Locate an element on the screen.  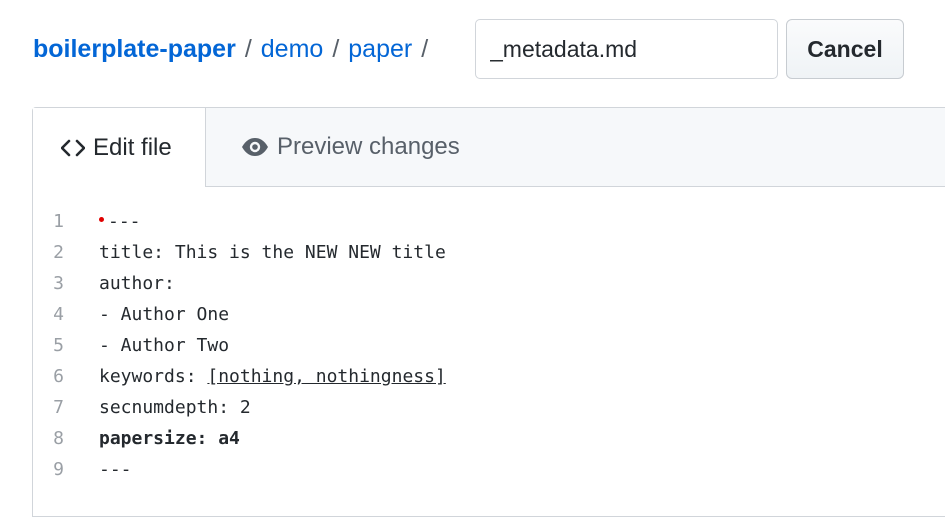
line-content: author: is located at coordinates (137, 283).